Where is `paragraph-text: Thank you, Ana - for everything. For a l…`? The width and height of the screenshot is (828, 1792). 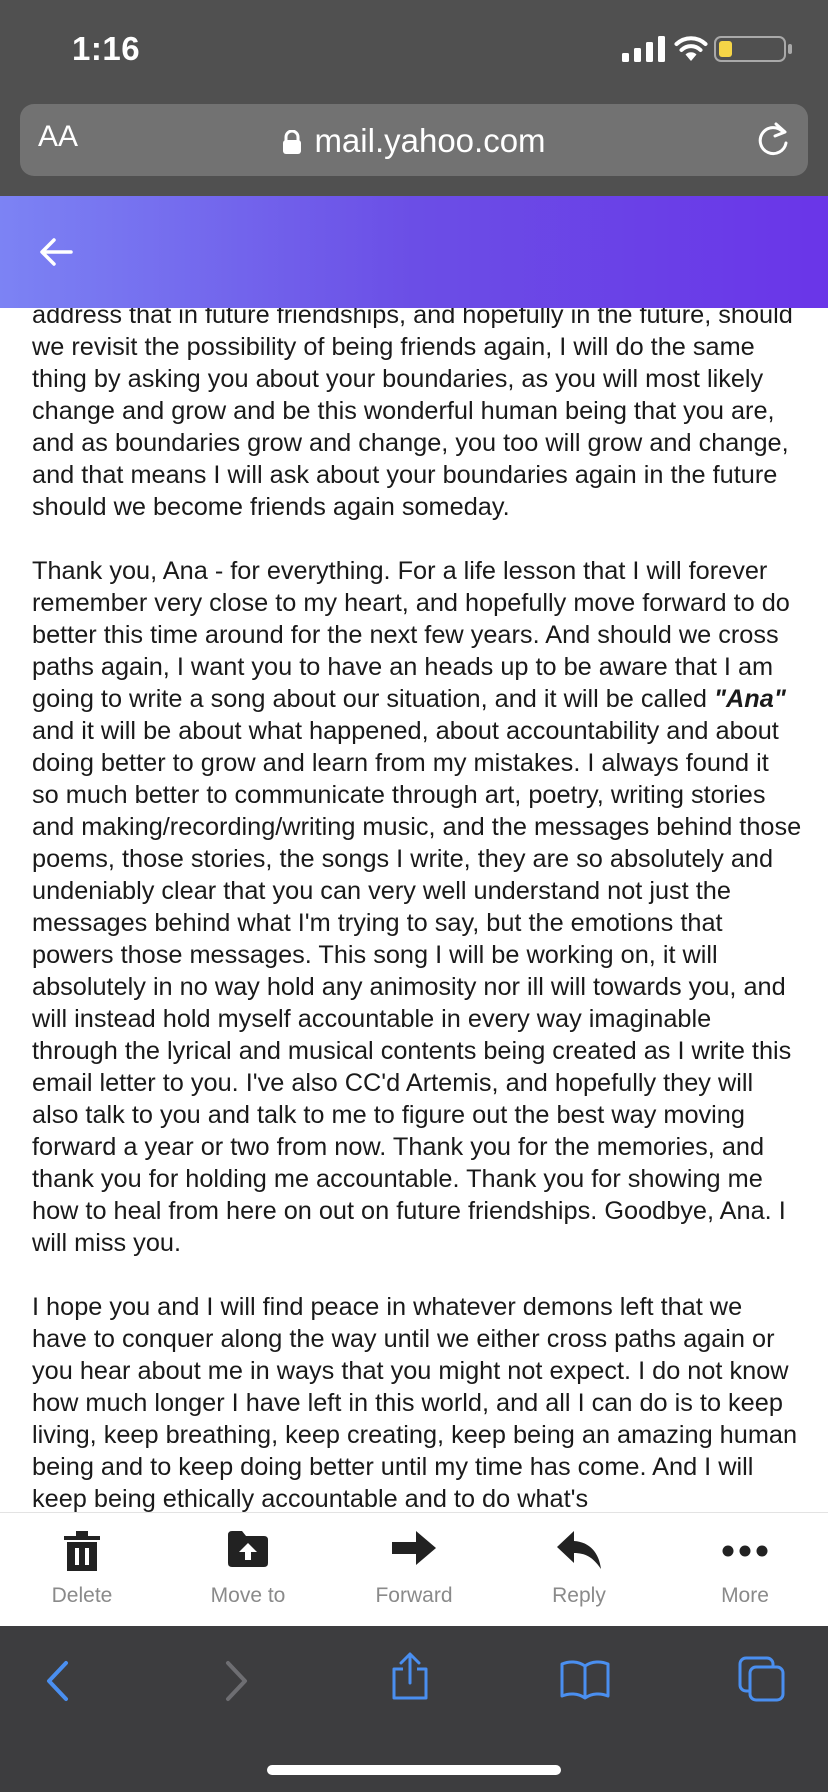 paragraph-text: Thank you, Ana - for everything. For a l… is located at coordinates (411, 635).